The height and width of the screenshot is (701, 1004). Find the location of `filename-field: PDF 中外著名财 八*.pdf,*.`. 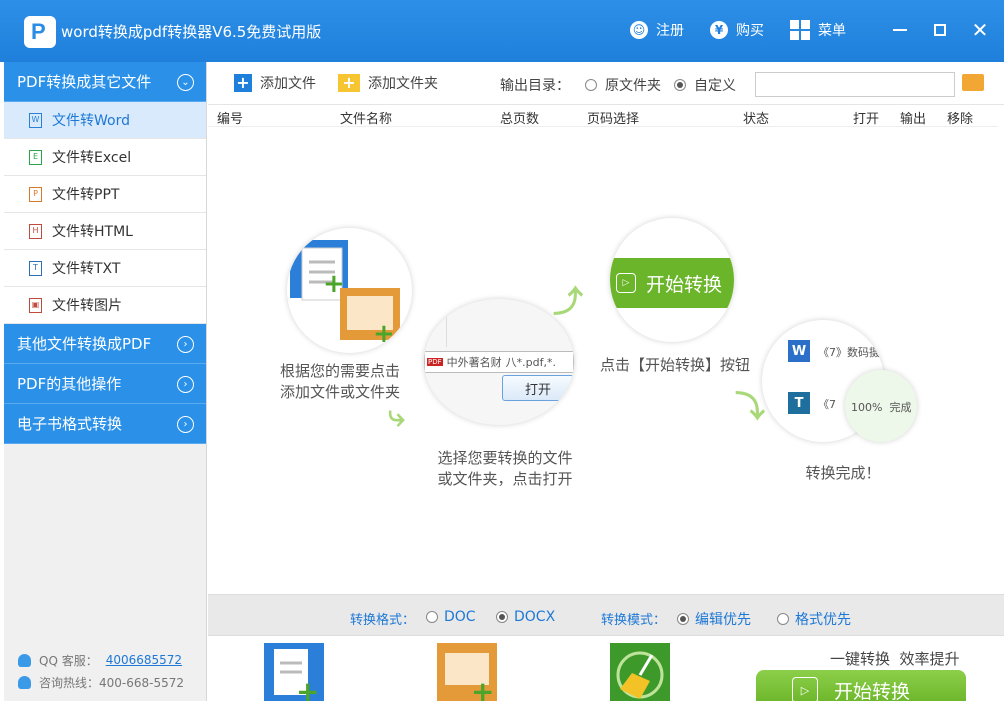

filename-field: PDF 中外著名财 八*.pdf,*. is located at coordinates (499, 362).